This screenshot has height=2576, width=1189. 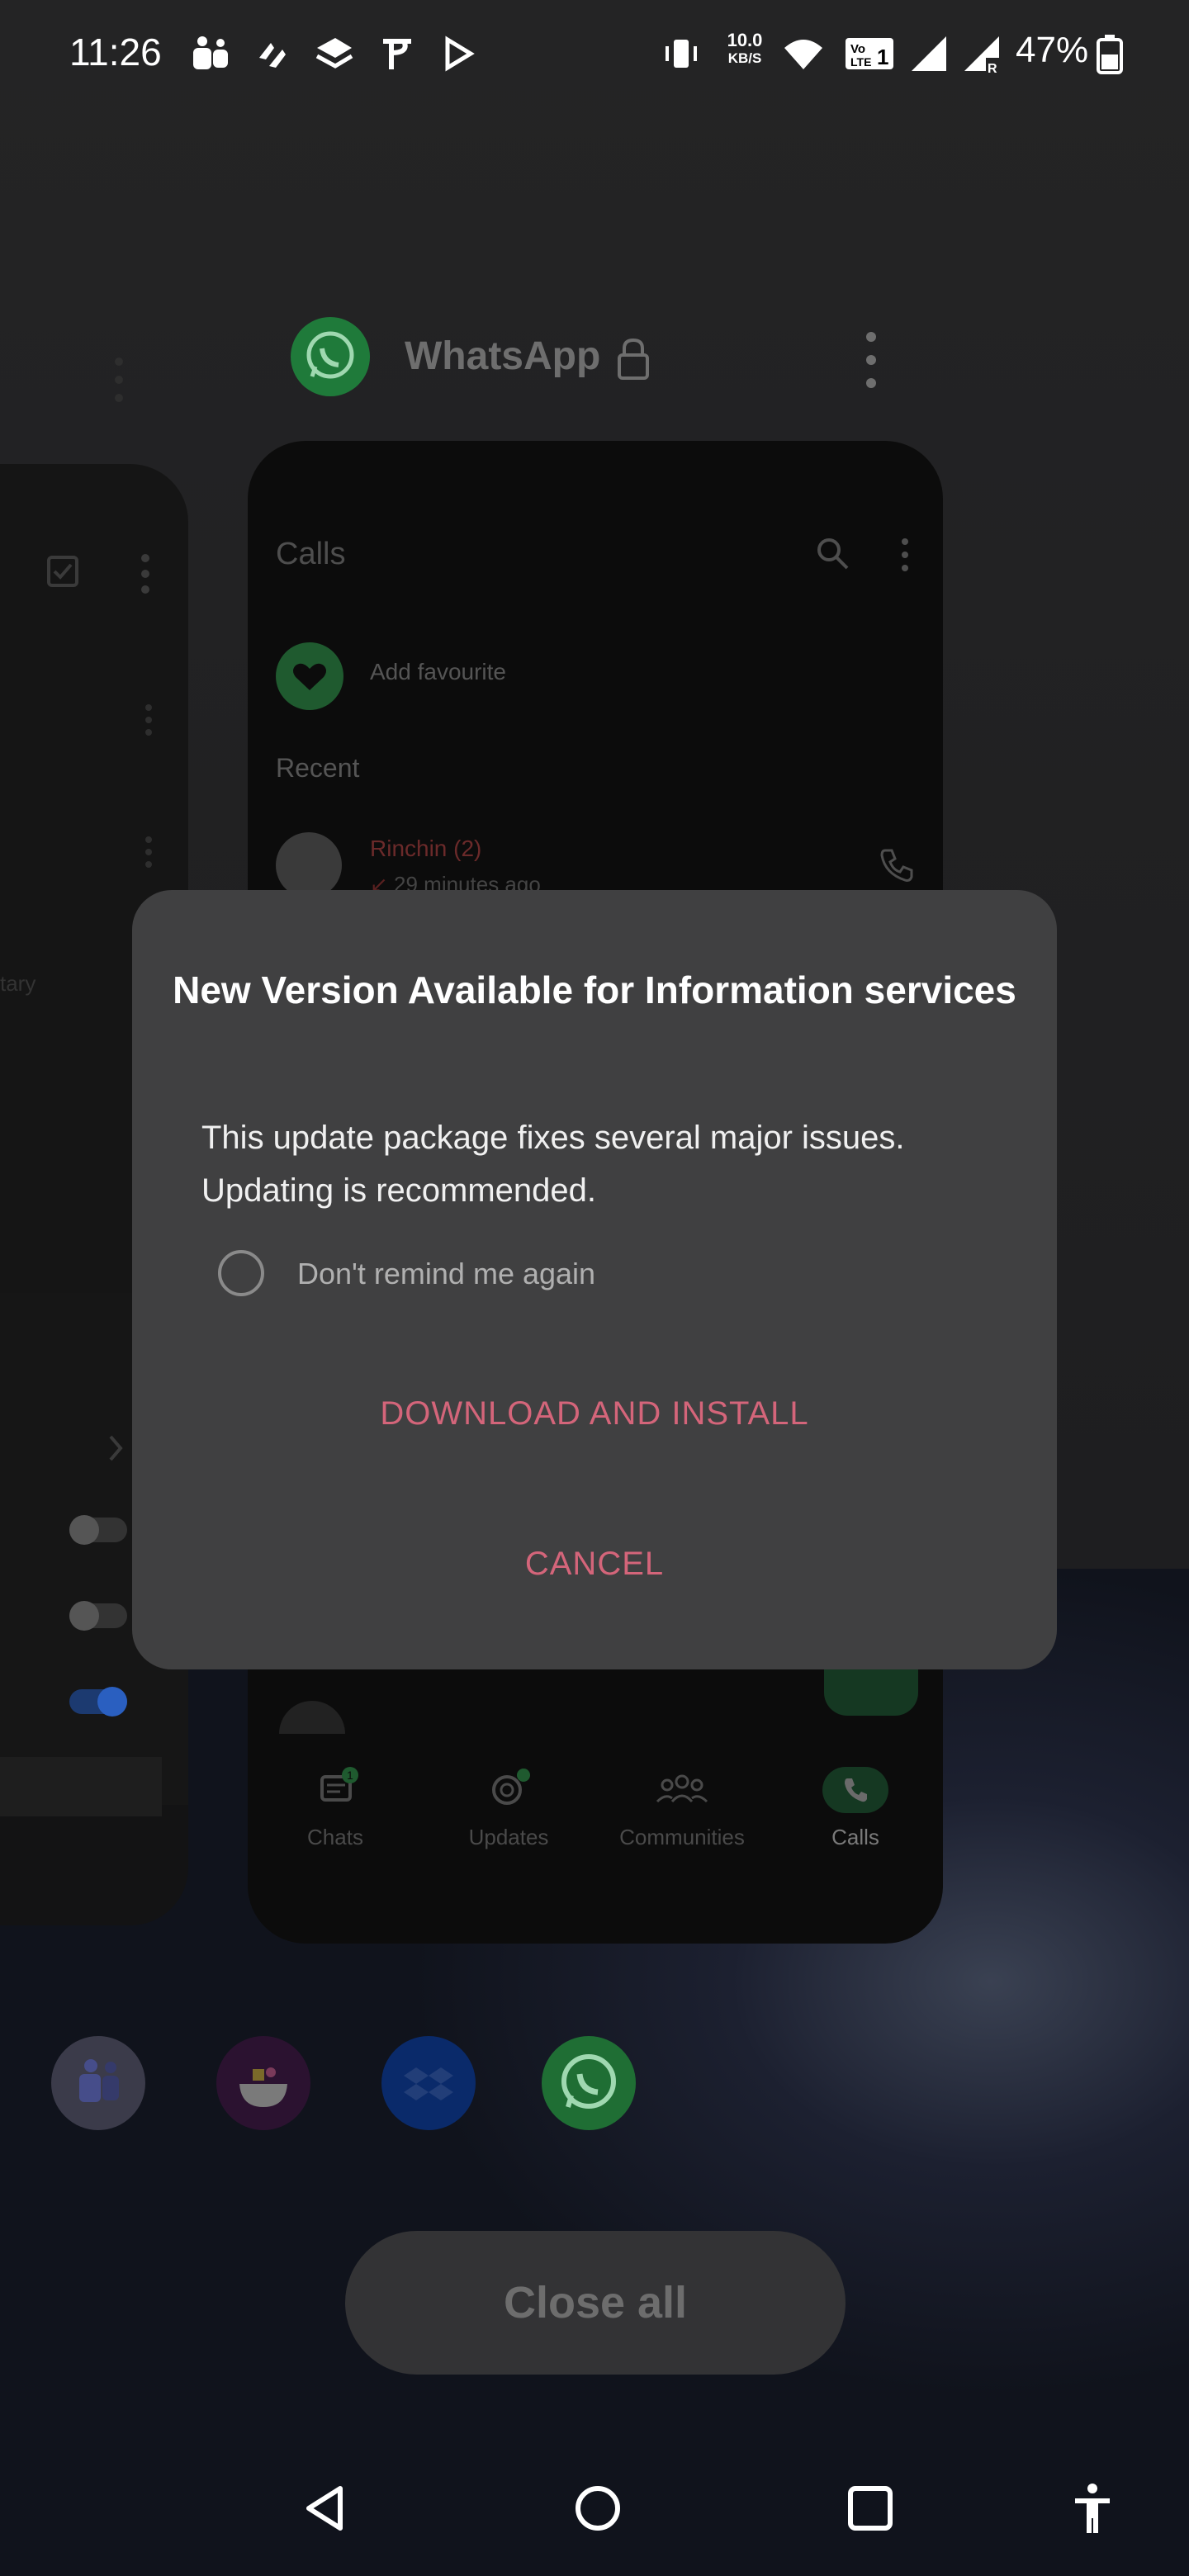 I want to click on dont-remind-radio, so click(x=241, y=1273).